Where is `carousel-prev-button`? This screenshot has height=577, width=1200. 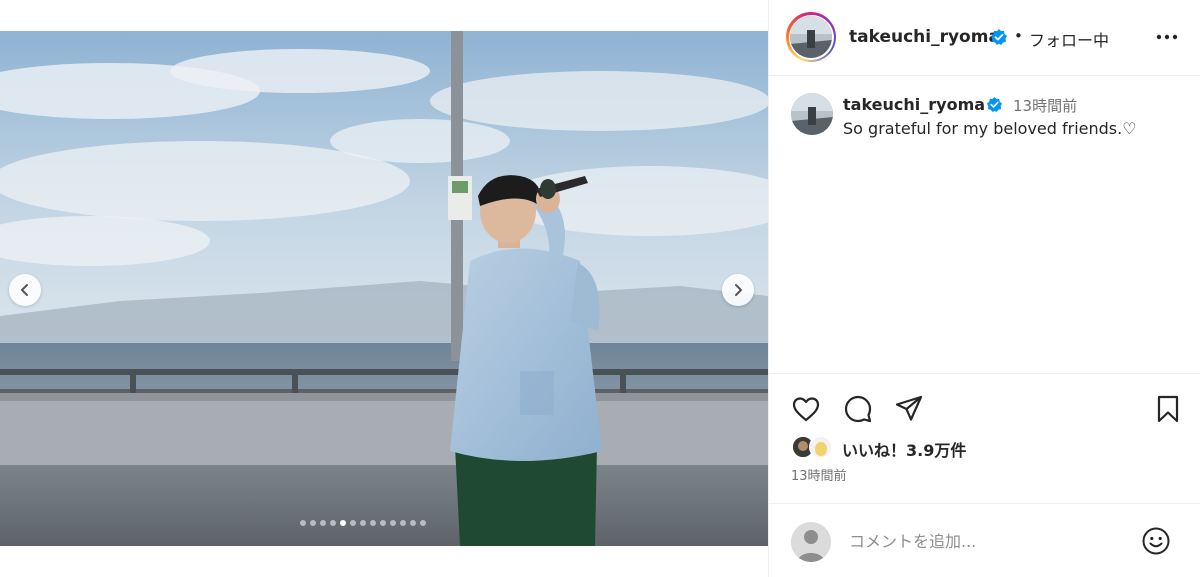 carousel-prev-button is located at coordinates (25, 290).